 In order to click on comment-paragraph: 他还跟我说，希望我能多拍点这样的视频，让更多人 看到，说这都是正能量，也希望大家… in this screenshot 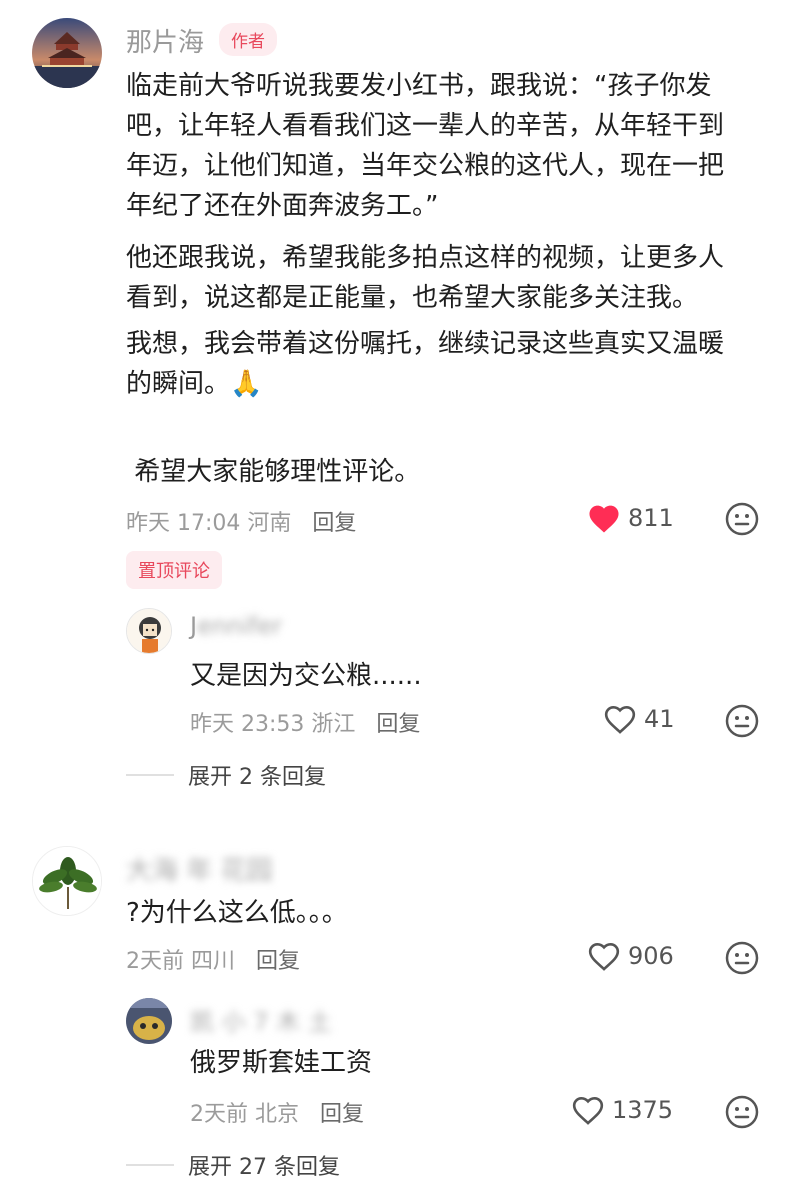, I will do `click(425, 278)`.